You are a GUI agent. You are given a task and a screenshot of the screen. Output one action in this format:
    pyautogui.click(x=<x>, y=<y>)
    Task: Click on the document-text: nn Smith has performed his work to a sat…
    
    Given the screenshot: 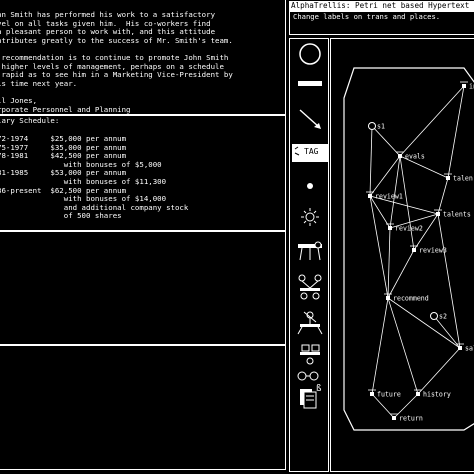 What is the action you would take?
    pyautogui.click(x=116, y=62)
    